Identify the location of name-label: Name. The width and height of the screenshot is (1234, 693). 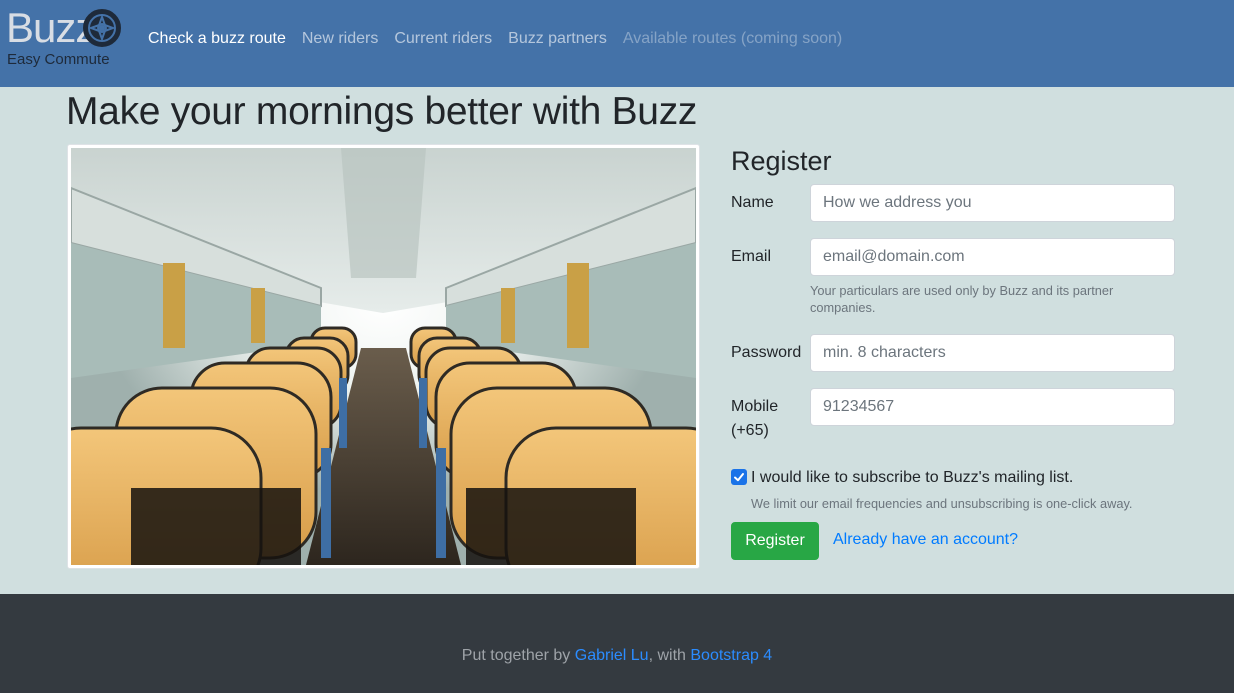
(752, 202).